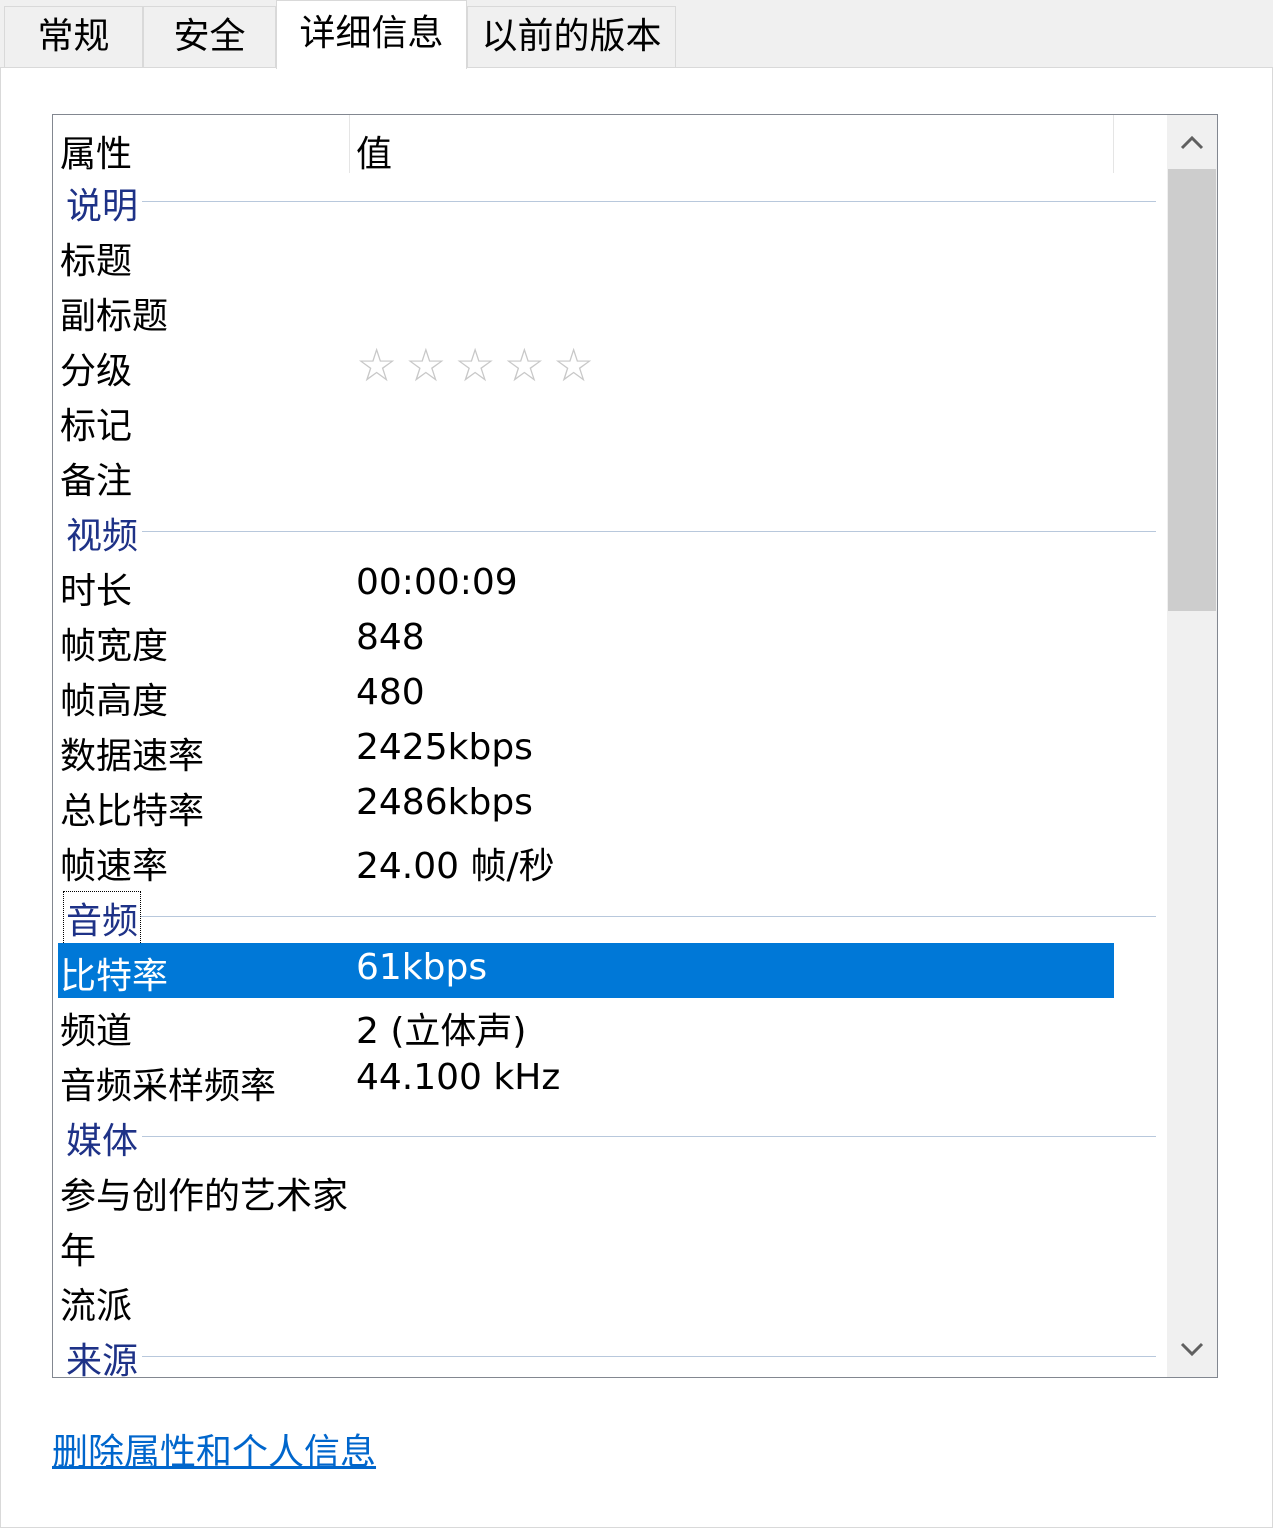 The height and width of the screenshot is (1528, 1273). What do you see at coordinates (78, 1251) in the screenshot?
I see `property-name: 年` at bounding box center [78, 1251].